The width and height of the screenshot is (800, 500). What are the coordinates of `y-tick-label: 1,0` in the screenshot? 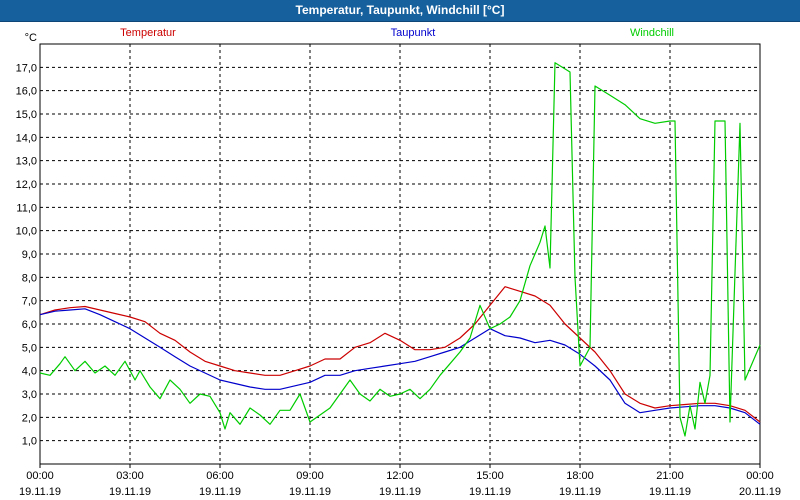 It's located at (29, 442).